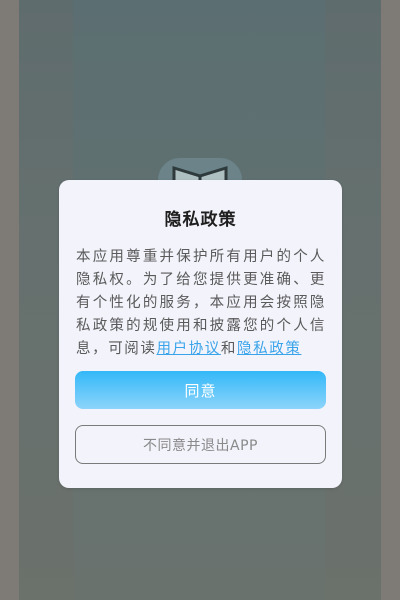 Image resolution: width=400 pixels, height=600 pixels. I want to click on agree-button: 同意, so click(200, 390).